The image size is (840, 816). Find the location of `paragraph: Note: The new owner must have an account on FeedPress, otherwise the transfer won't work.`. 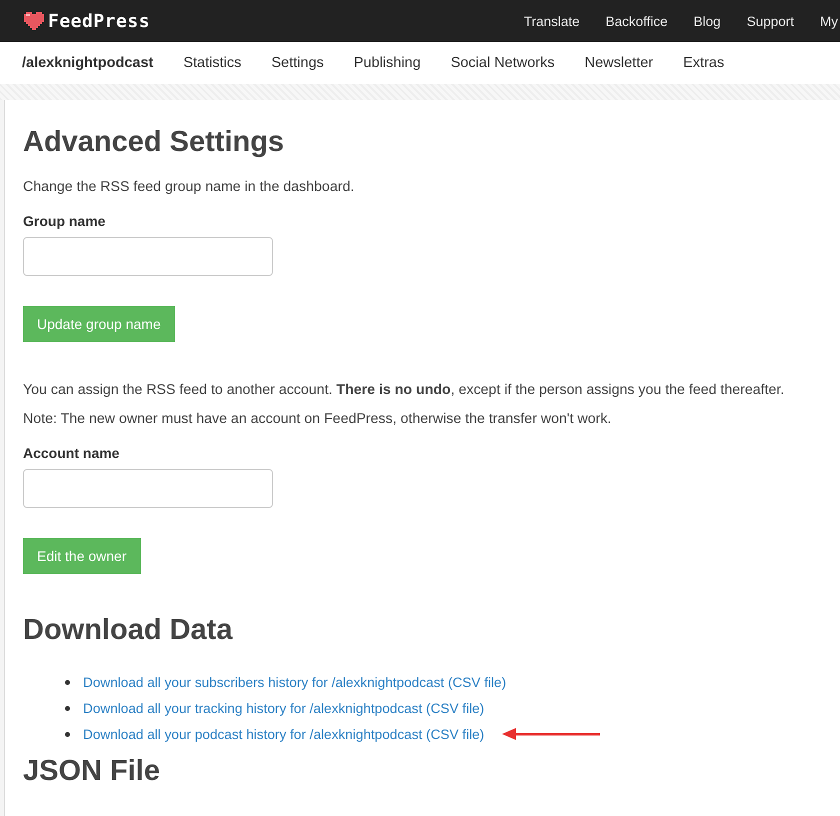

paragraph: Note: The new owner must have an account on FeedPress, otherwise the transfer won't work. is located at coordinates (317, 419).